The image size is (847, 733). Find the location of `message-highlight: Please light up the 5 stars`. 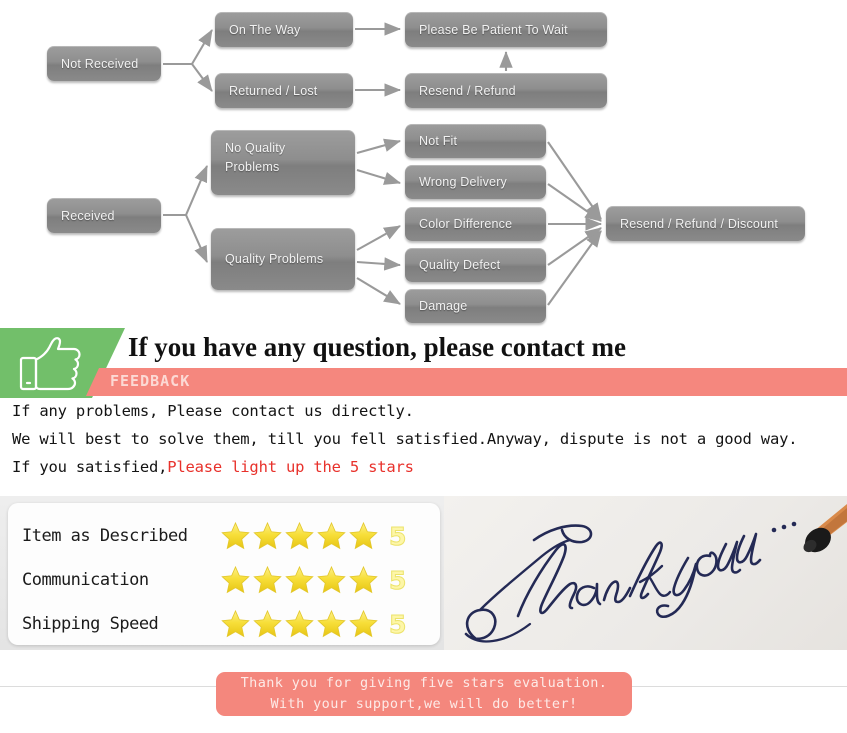

message-highlight: Please light up the 5 stars is located at coordinates (290, 467).